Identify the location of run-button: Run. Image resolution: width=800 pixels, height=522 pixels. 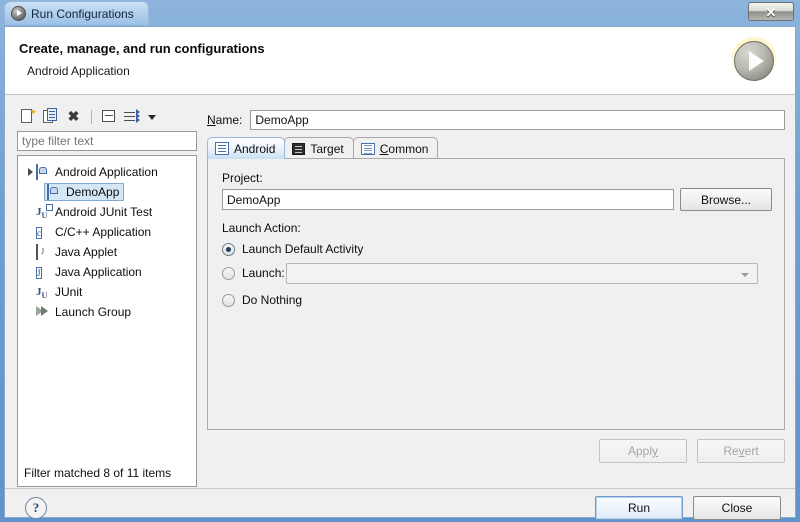
(639, 508).